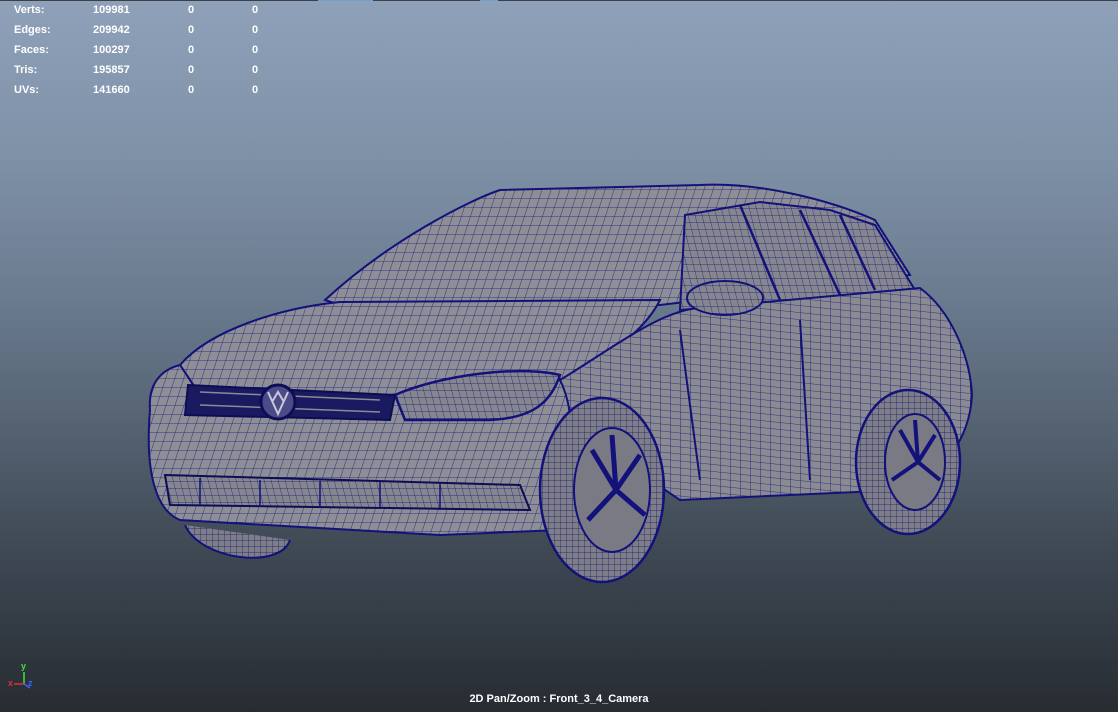 Image resolution: width=1118 pixels, height=712 pixels. I want to click on z-axis-label: z, so click(30, 683).